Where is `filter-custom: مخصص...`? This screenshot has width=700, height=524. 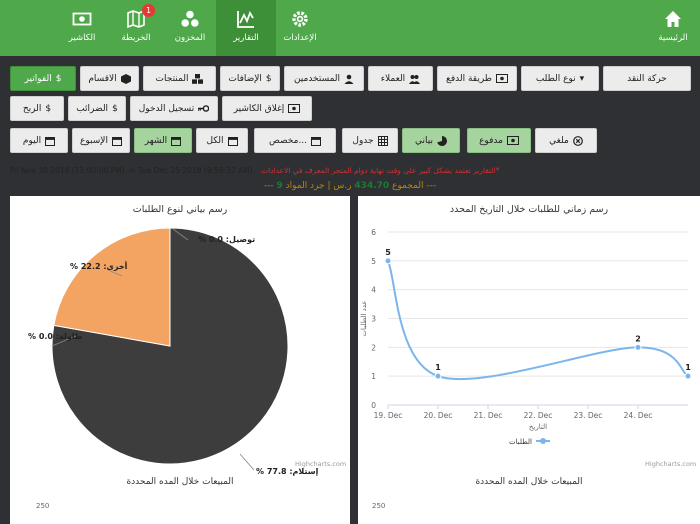
filter-custom: مخصص... is located at coordinates (295, 140).